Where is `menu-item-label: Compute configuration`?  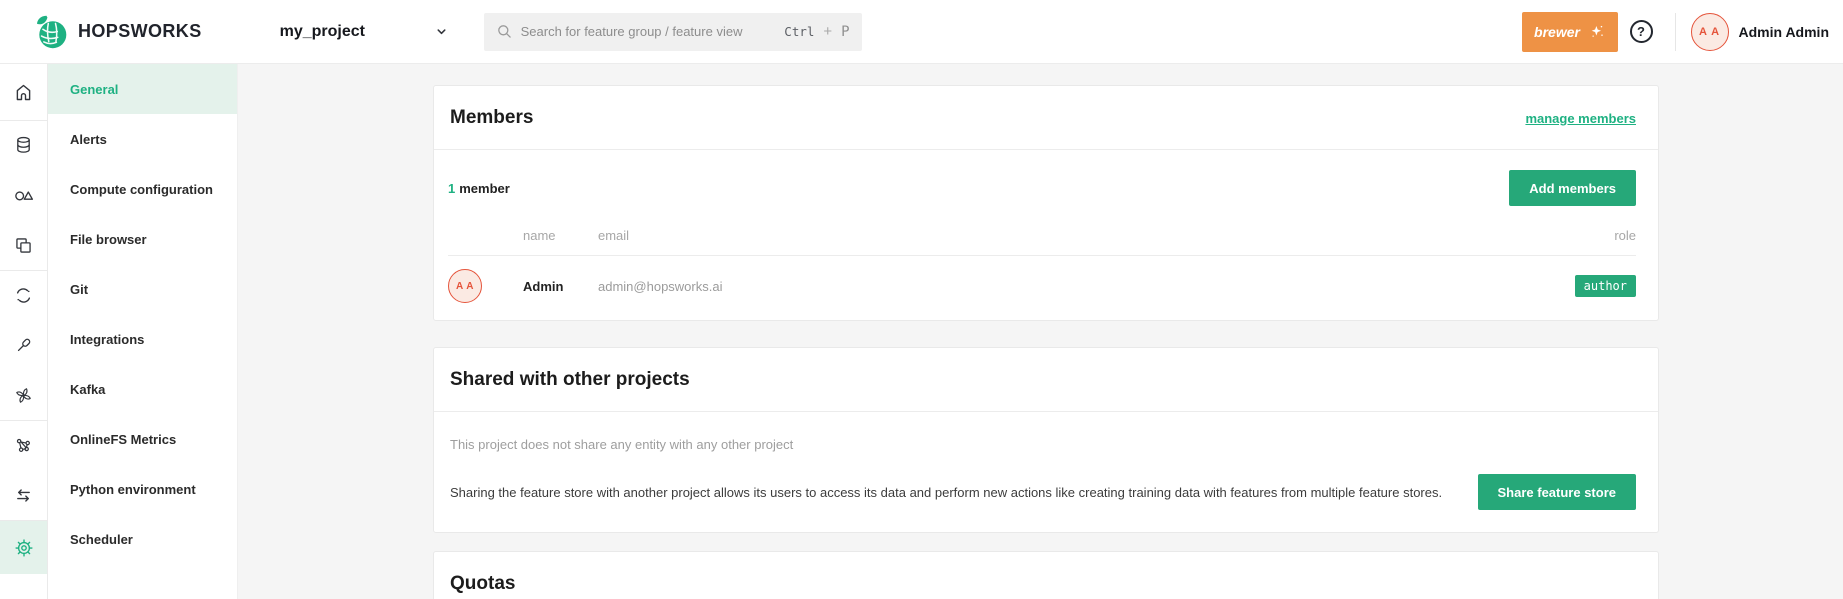 menu-item-label: Compute configuration is located at coordinates (141, 189).